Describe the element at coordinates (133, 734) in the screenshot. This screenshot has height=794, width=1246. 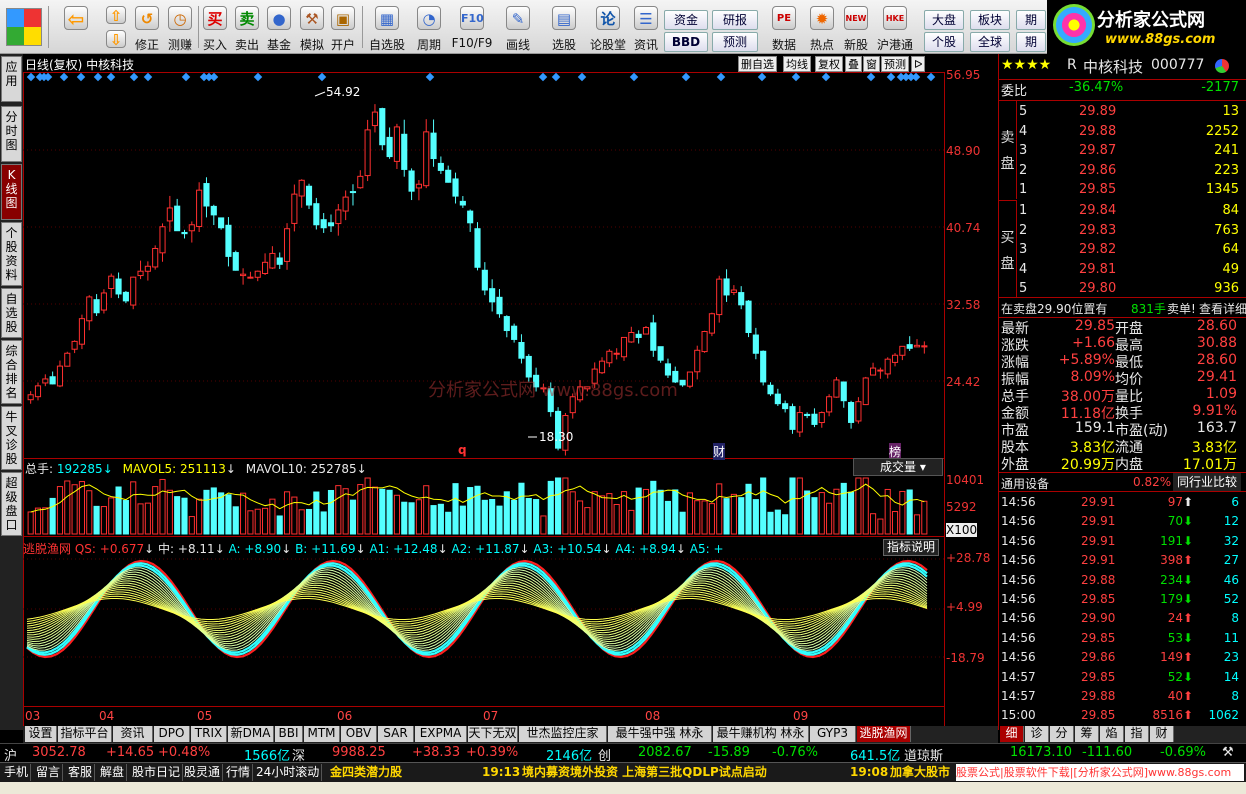
I see `indicator-tab: 资讯` at that location.